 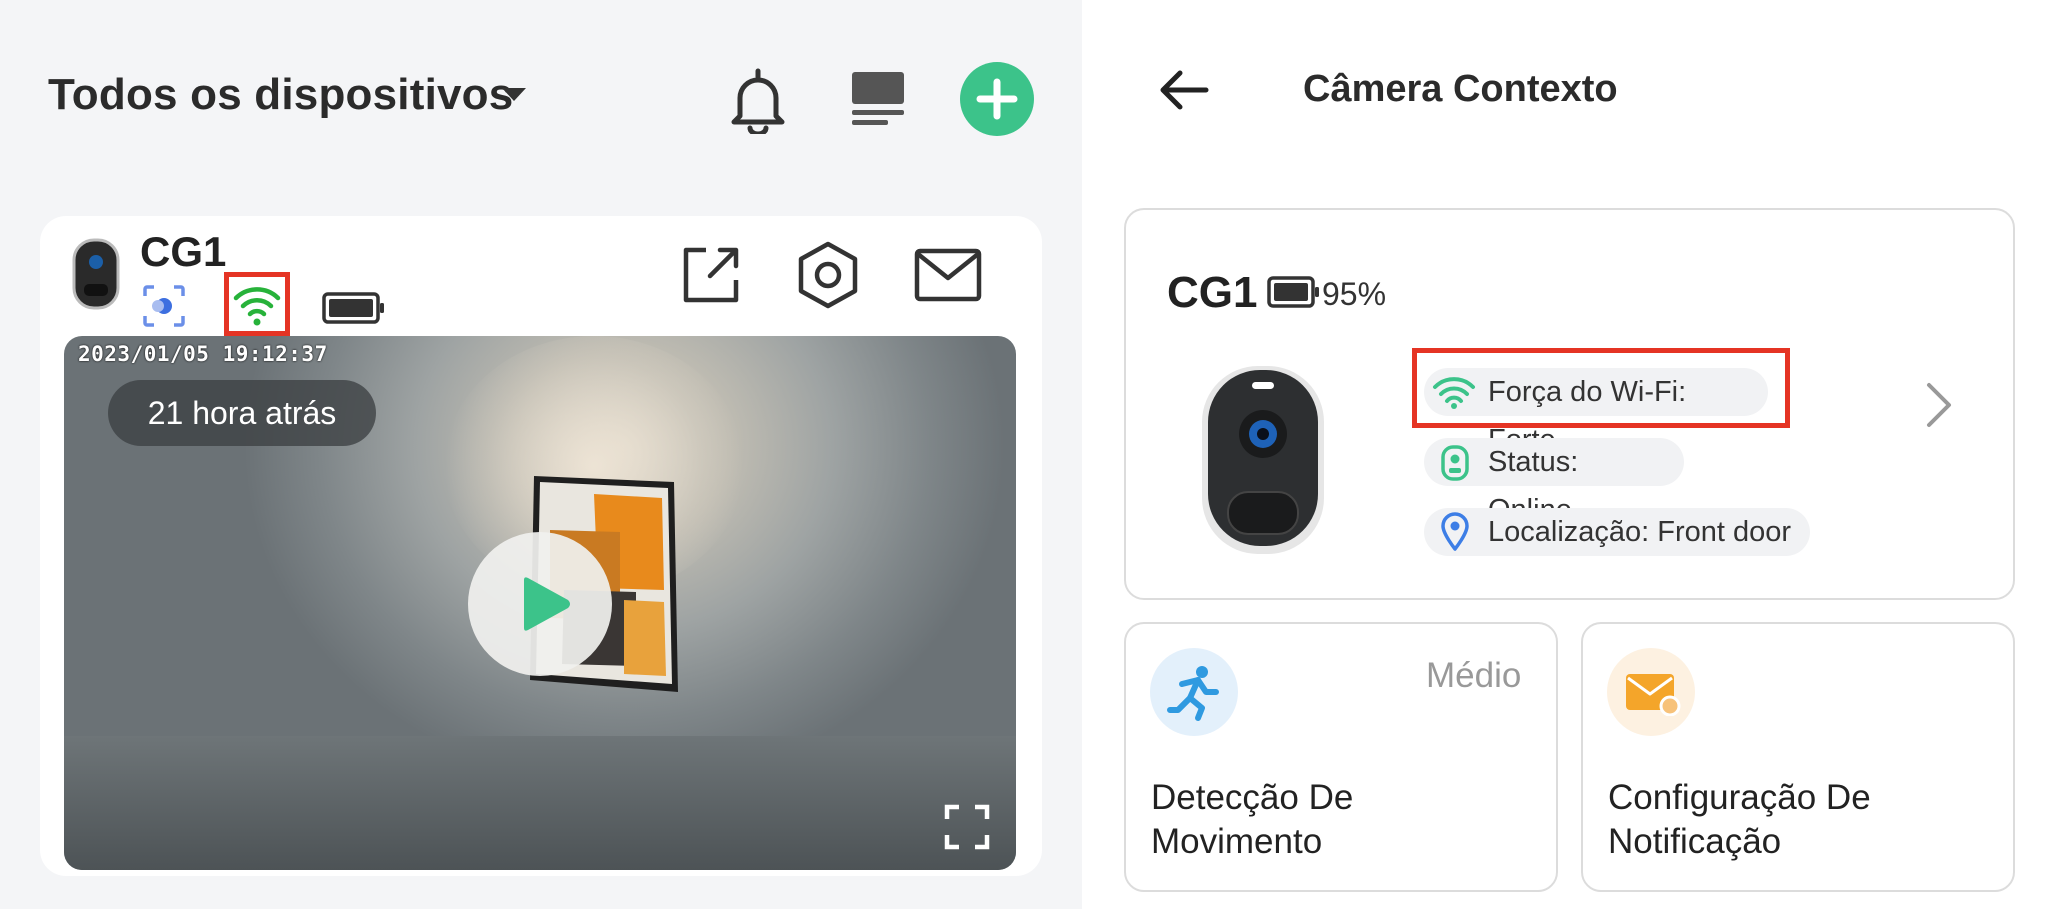 I want to click on back-arrow-icon, so click(x=1184, y=90).